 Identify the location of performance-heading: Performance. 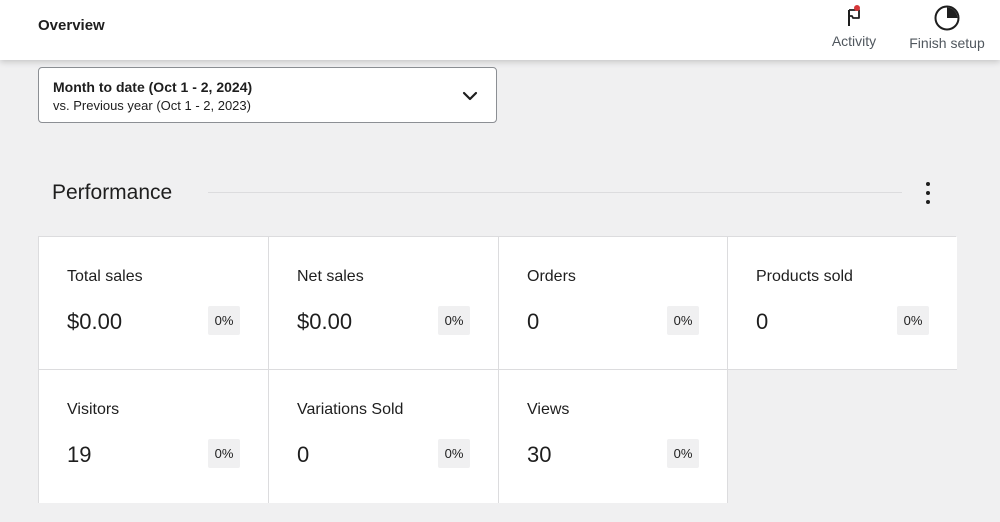
(112, 192).